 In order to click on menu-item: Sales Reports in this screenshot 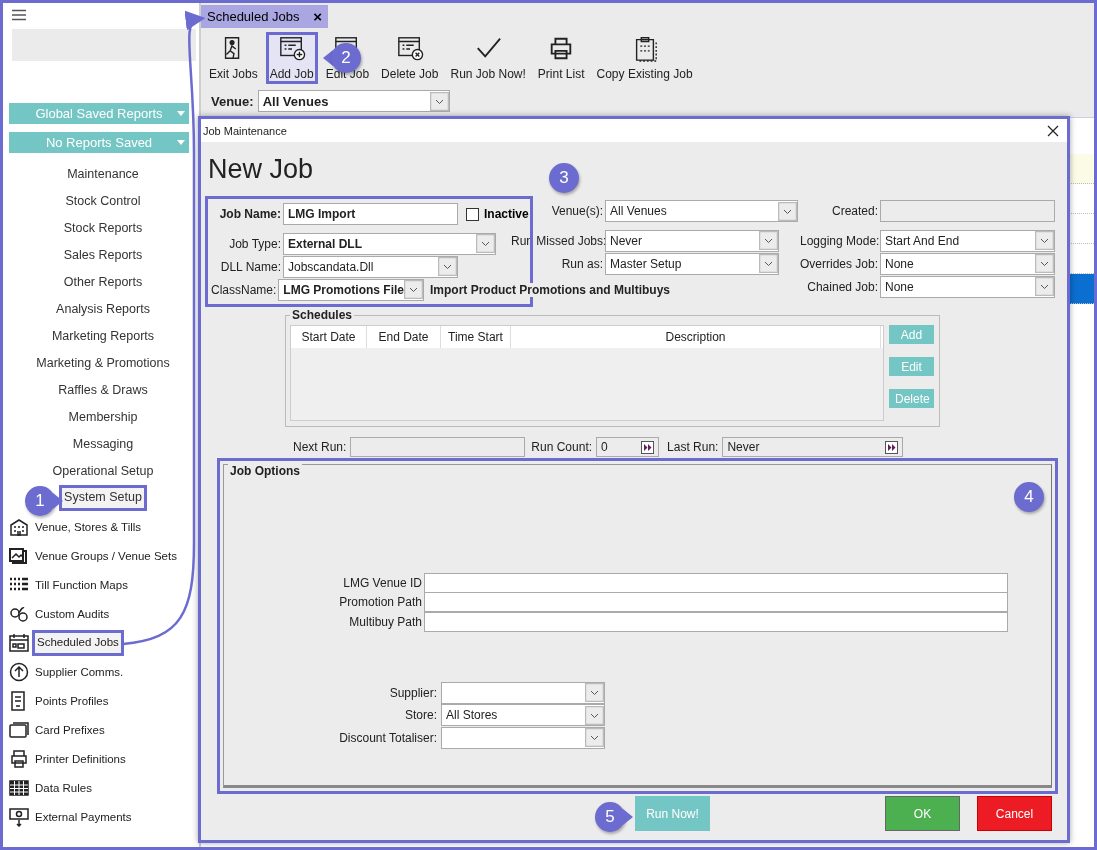, I will do `click(103, 255)`.